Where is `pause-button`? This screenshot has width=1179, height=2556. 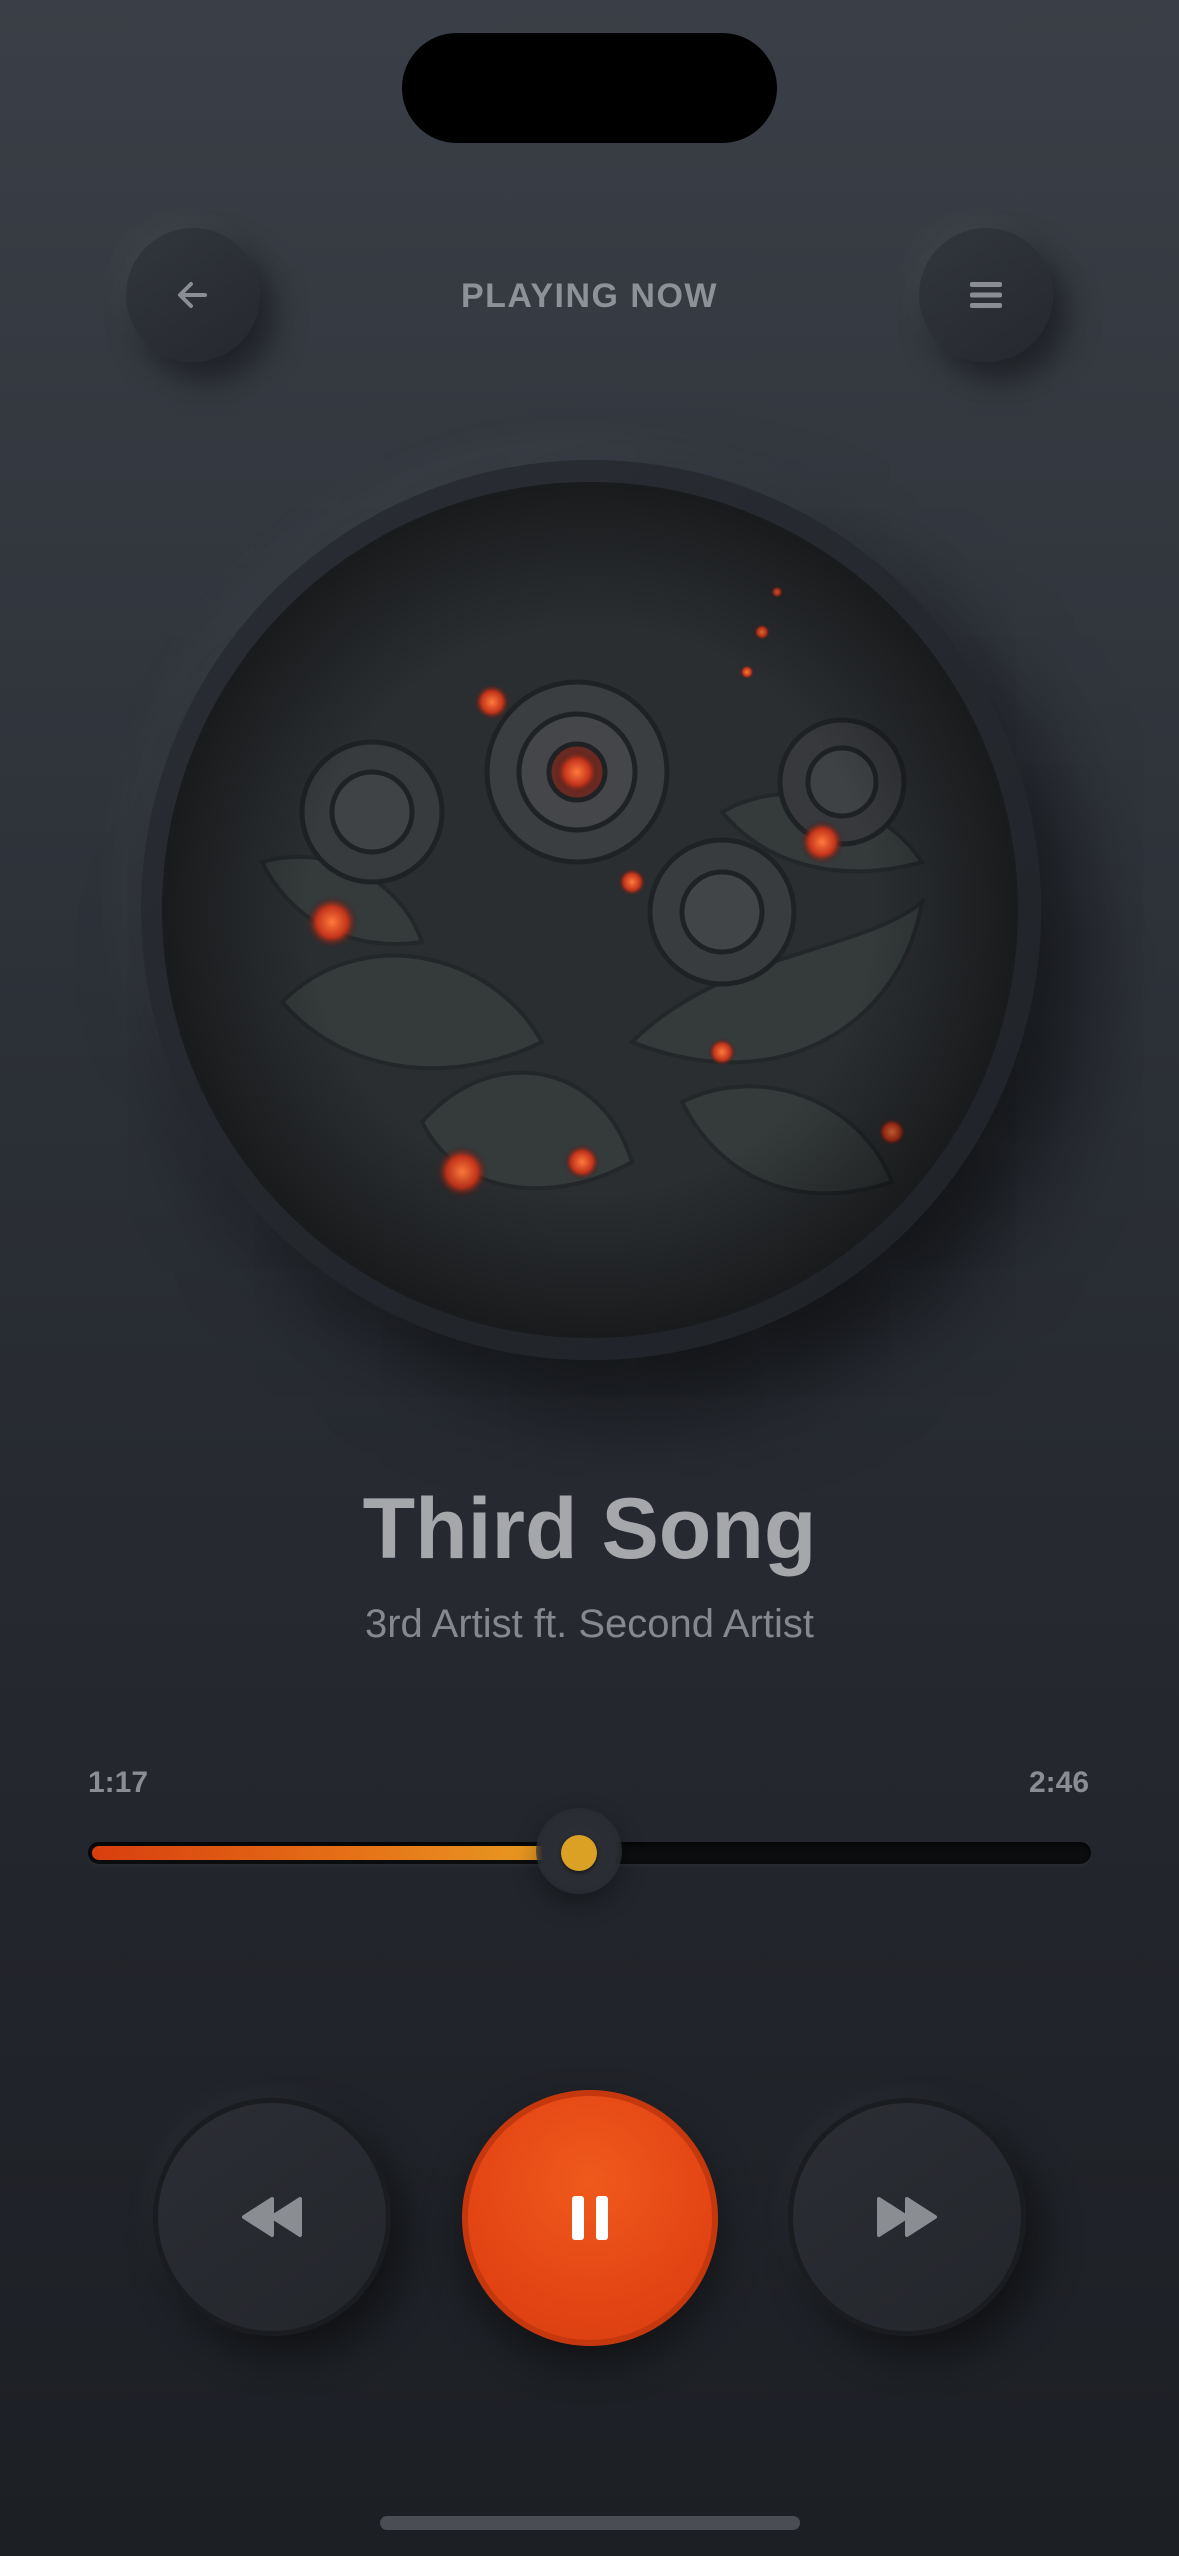 pause-button is located at coordinates (590, 2218).